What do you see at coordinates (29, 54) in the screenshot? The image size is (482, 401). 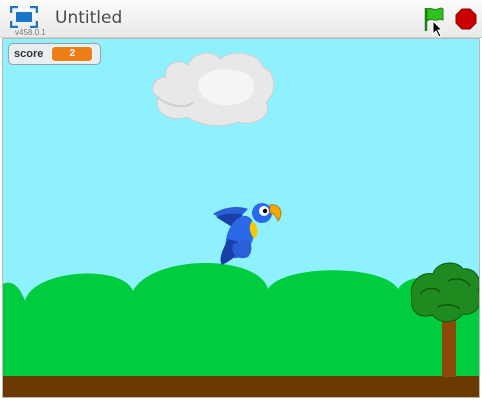 I see `score-monitor-label: score` at bounding box center [29, 54].